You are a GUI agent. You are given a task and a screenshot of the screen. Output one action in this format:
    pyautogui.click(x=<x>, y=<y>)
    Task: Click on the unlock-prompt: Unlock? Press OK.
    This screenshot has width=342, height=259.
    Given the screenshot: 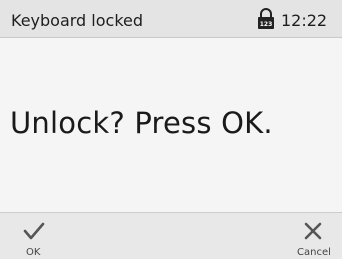 What is the action you would take?
    pyautogui.click(x=141, y=123)
    